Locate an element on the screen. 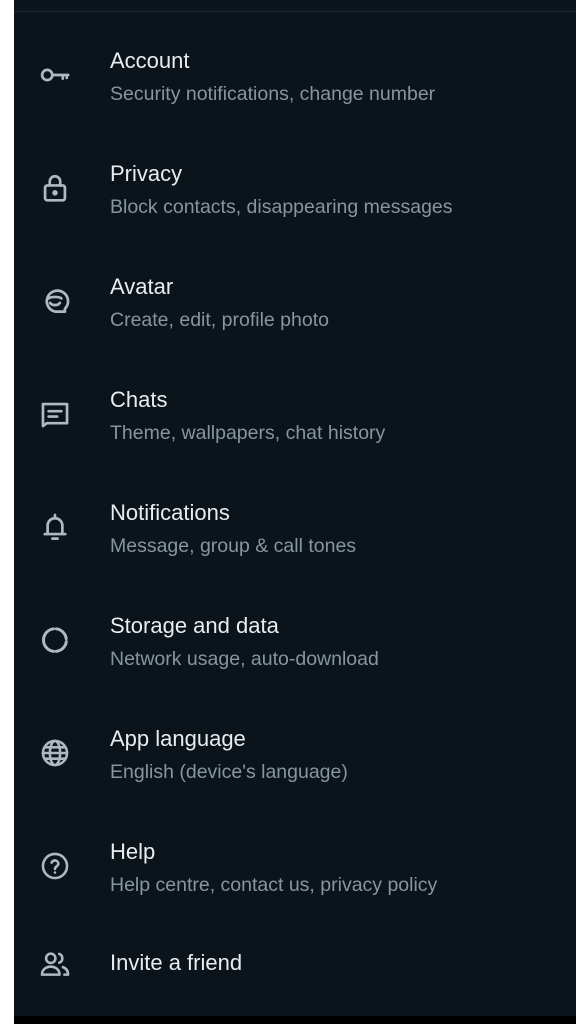 The height and width of the screenshot is (1024, 576). settings-item-title: Chats is located at coordinates (139, 399).